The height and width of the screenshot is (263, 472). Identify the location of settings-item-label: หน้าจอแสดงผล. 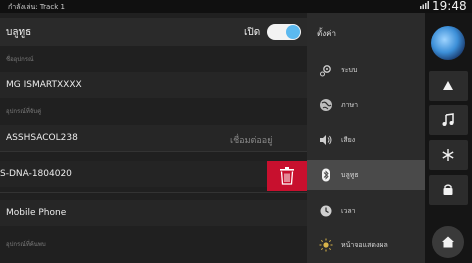
(364, 245).